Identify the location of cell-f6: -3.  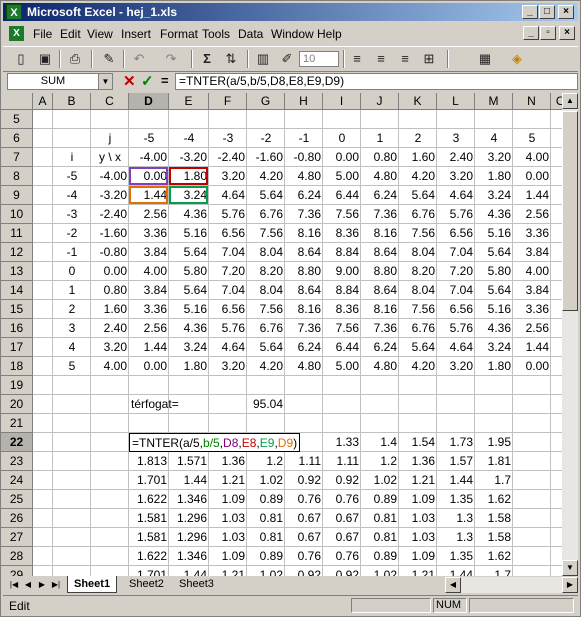
(228, 138).